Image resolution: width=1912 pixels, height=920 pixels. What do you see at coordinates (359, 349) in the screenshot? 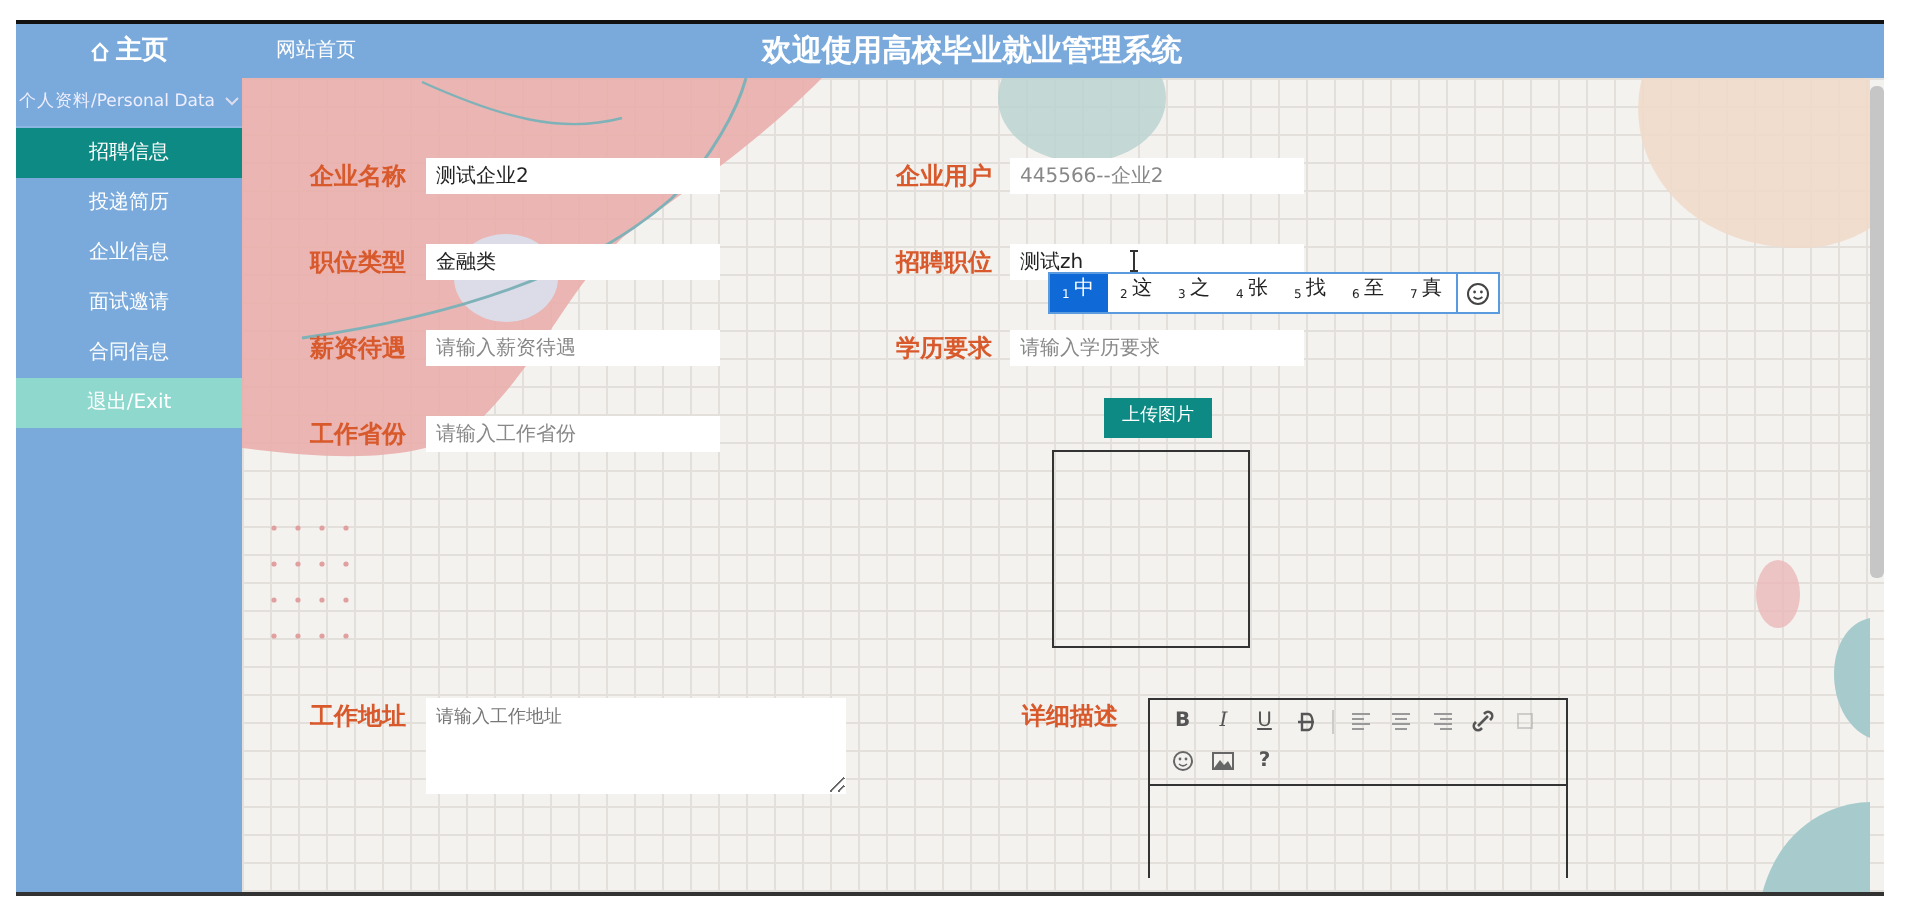
I see `field-label: 薪资待遇` at bounding box center [359, 349].